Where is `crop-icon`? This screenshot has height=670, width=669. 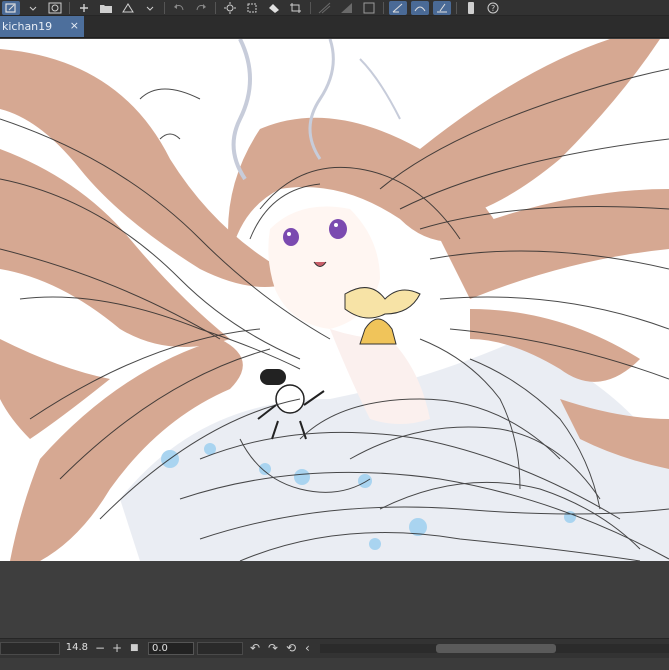
crop-icon is located at coordinates (296, 8).